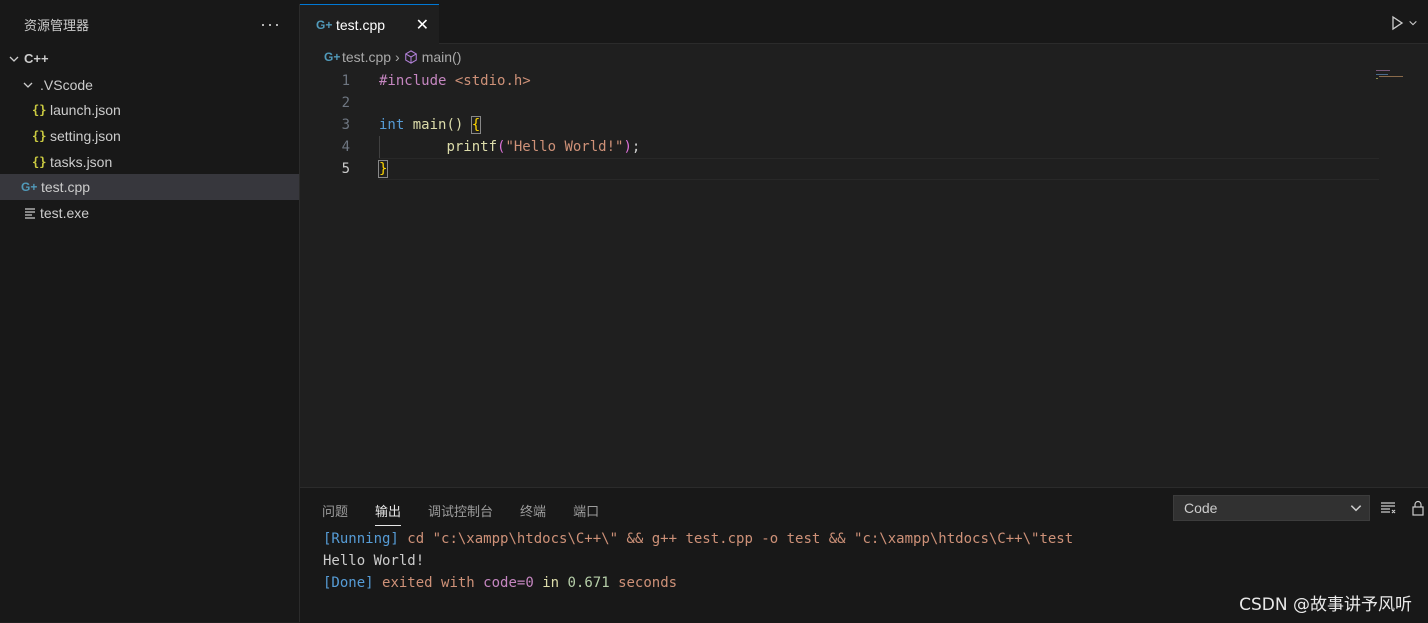  Describe the element at coordinates (392, 57) in the screenshot. I see `breadcrumb: G+ test.cpp › main()` at that location.